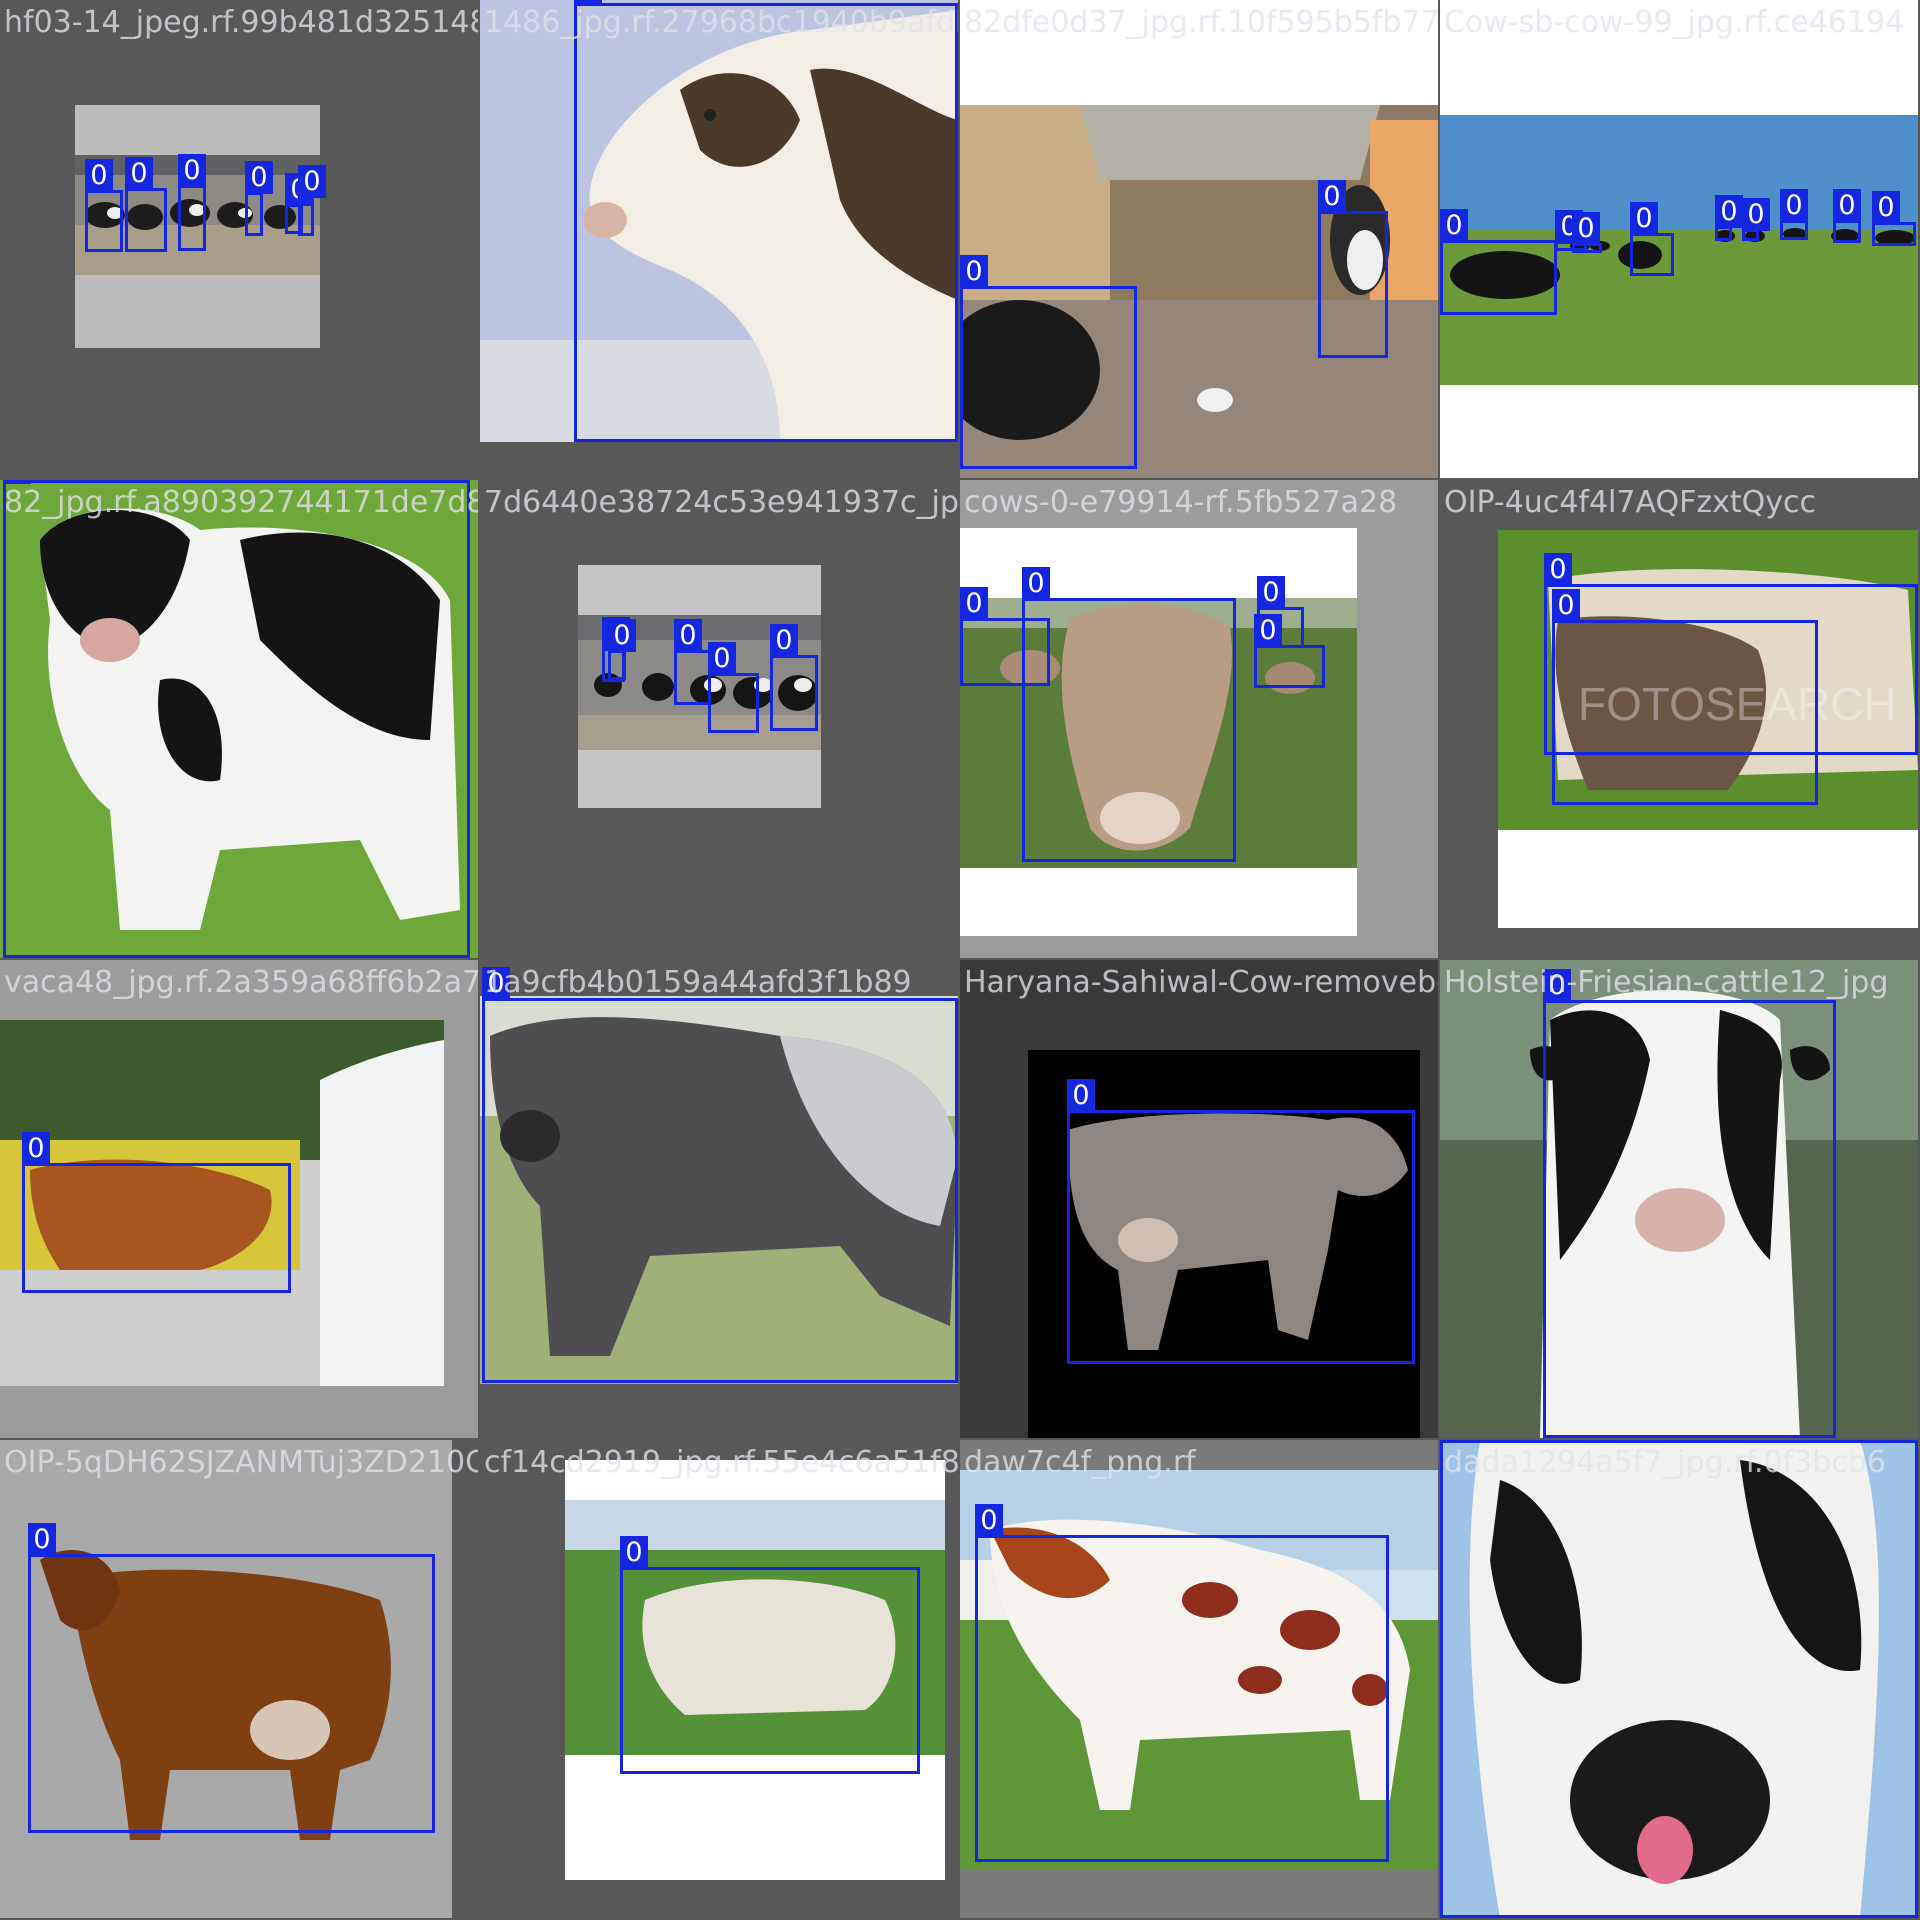  Describe the element at coordinates (1665, 1462) in the screenshot. I see `filename-label: dada1294a5f7_jpg.rf.0f3bcb6` at that location.